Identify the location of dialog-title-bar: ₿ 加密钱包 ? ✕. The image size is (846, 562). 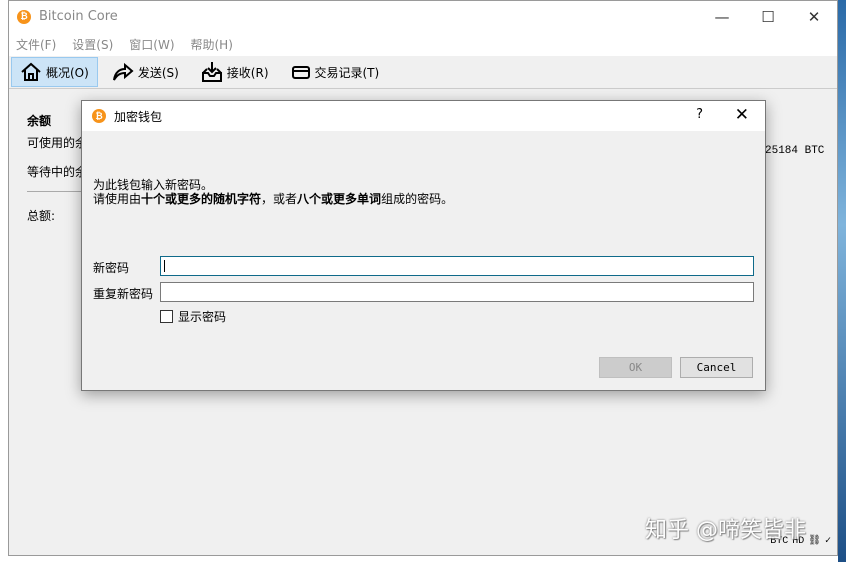
(423, 116).